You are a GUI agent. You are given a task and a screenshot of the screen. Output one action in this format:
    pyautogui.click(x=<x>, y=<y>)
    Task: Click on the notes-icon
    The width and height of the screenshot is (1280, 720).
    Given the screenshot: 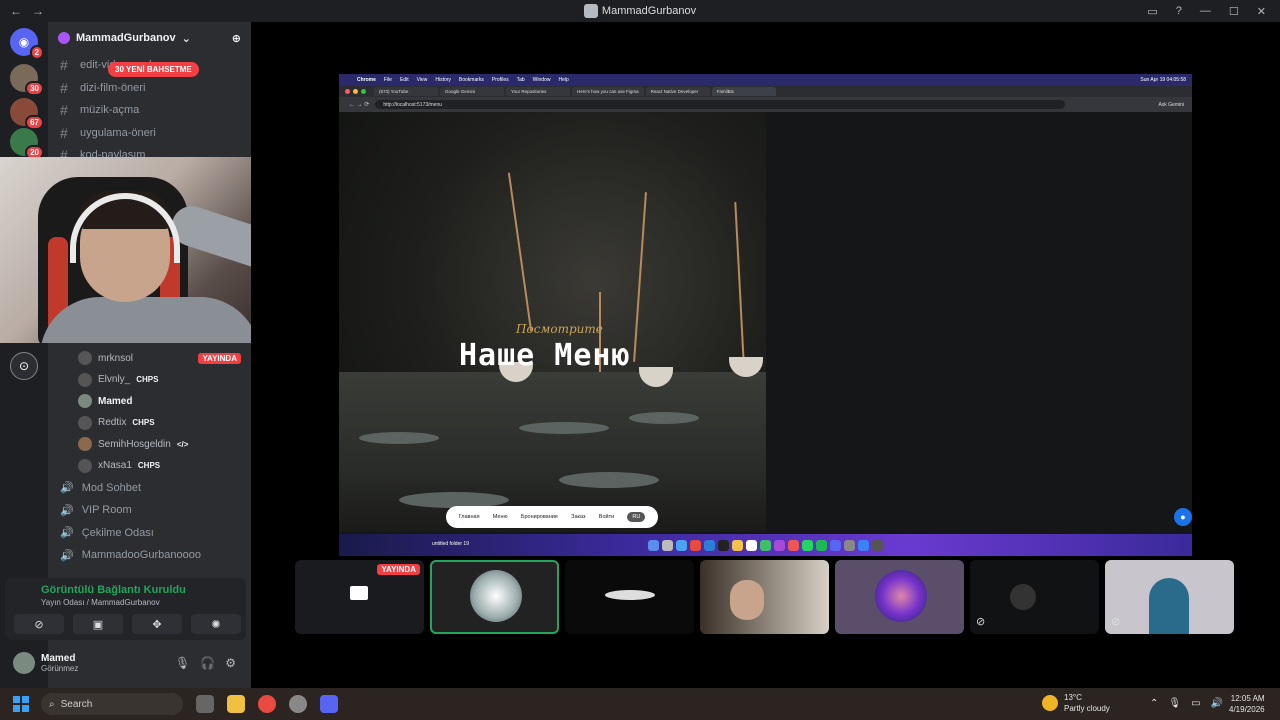 What is the action you would take?
    pyautogui.click(x=737, y=545)
    